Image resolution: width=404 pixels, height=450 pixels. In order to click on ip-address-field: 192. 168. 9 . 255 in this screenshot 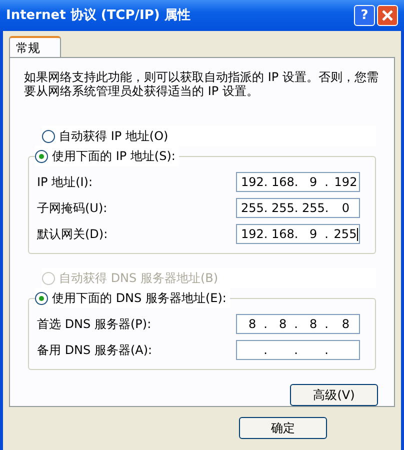, I will do `click(298, 234)`.